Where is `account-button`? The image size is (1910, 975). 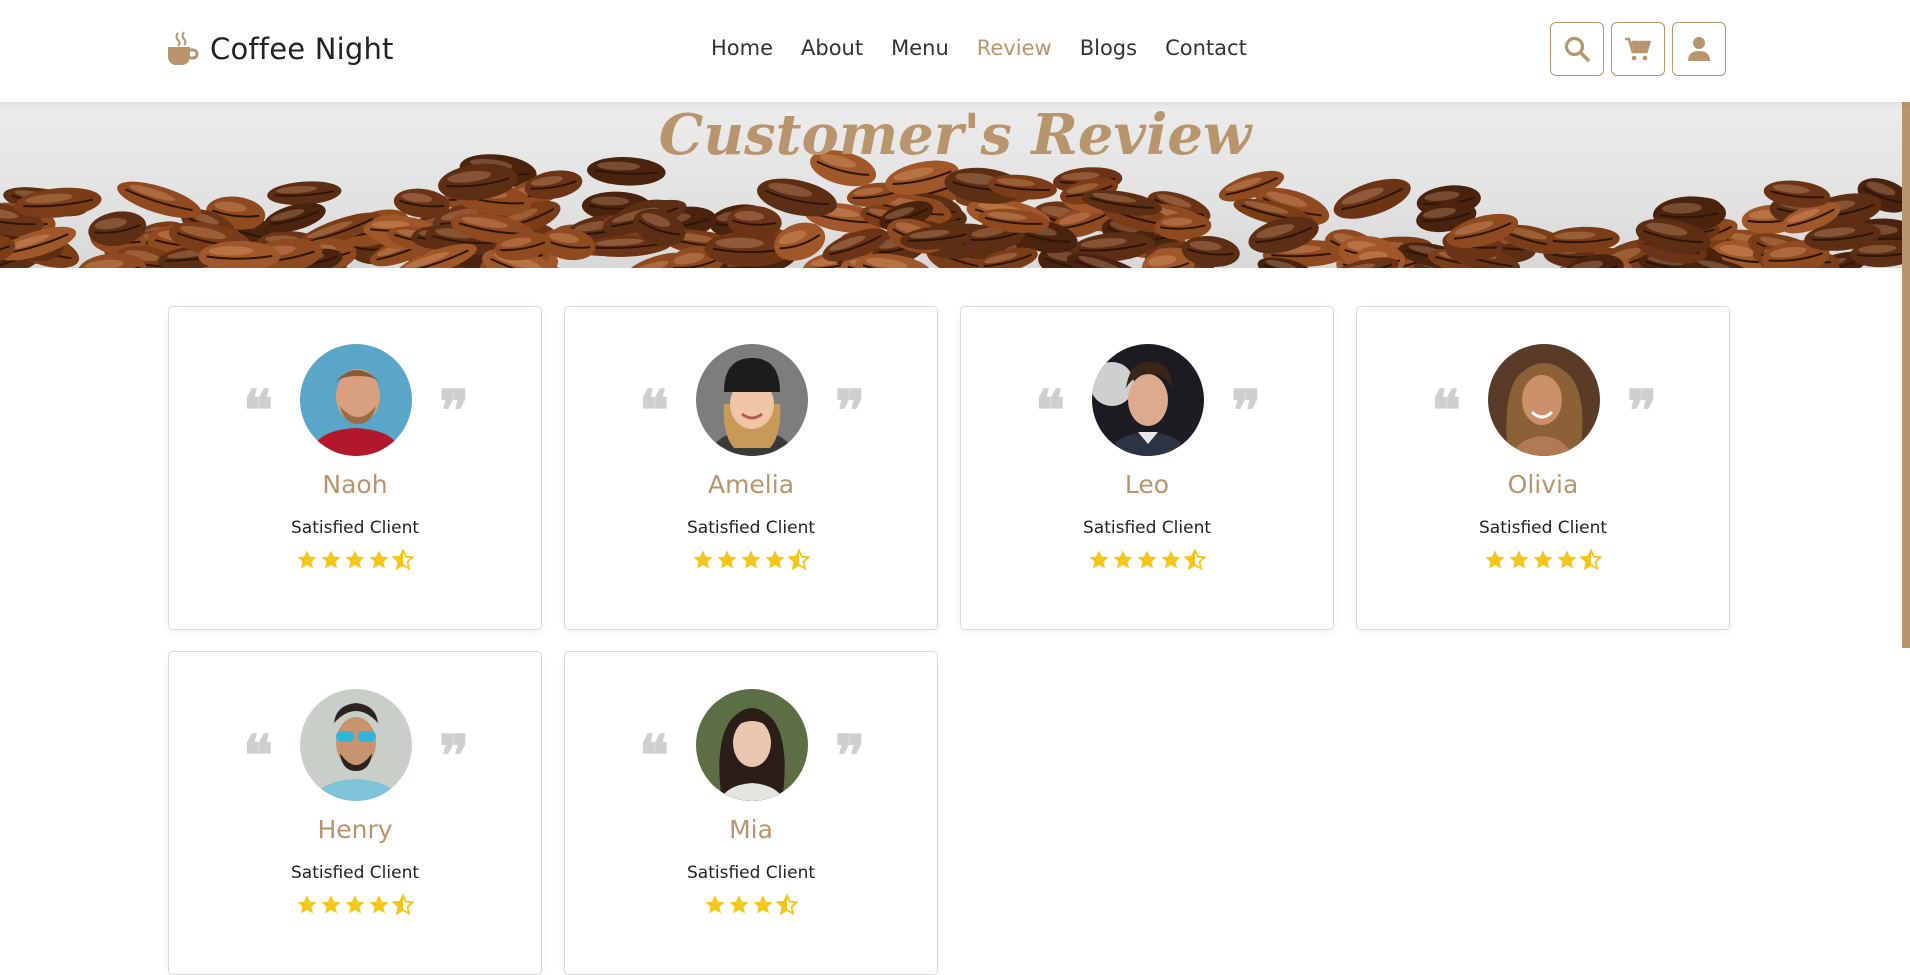 account-button is located at coordinates (1699, 49).